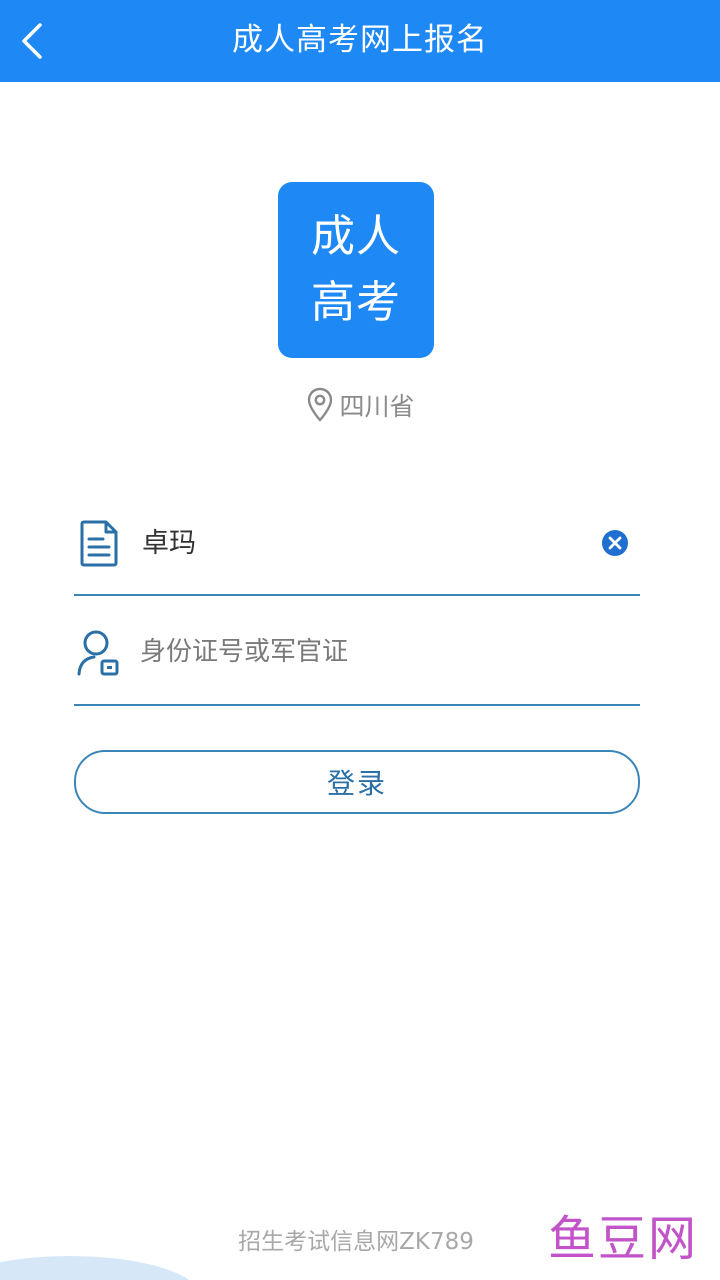  I want to click on document-icon, so click(99, 543).